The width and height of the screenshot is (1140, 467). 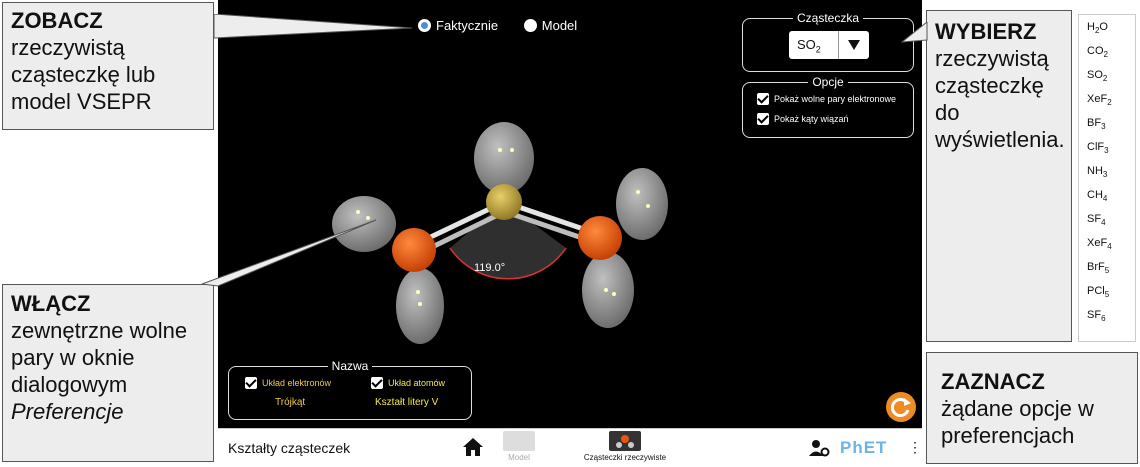 I want to click on reset-icon, so click(x=900, y=407).